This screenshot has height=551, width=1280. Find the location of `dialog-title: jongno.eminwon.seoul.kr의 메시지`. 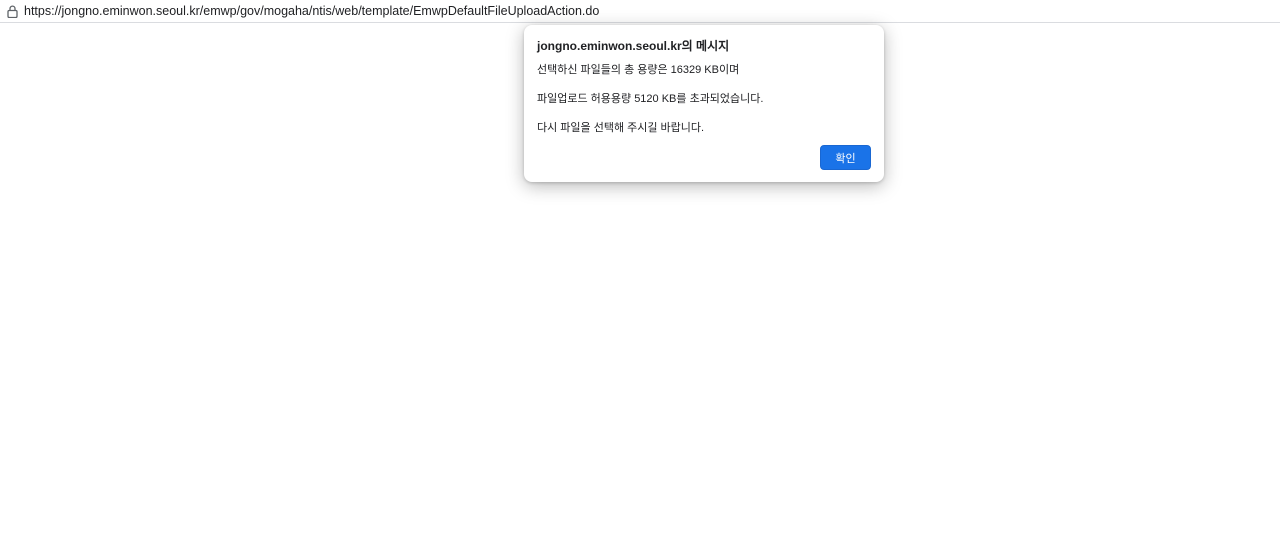

dialog-title: jongno.eminwon.seoul.kr의 메시지 is located at coordinates (633, 46).